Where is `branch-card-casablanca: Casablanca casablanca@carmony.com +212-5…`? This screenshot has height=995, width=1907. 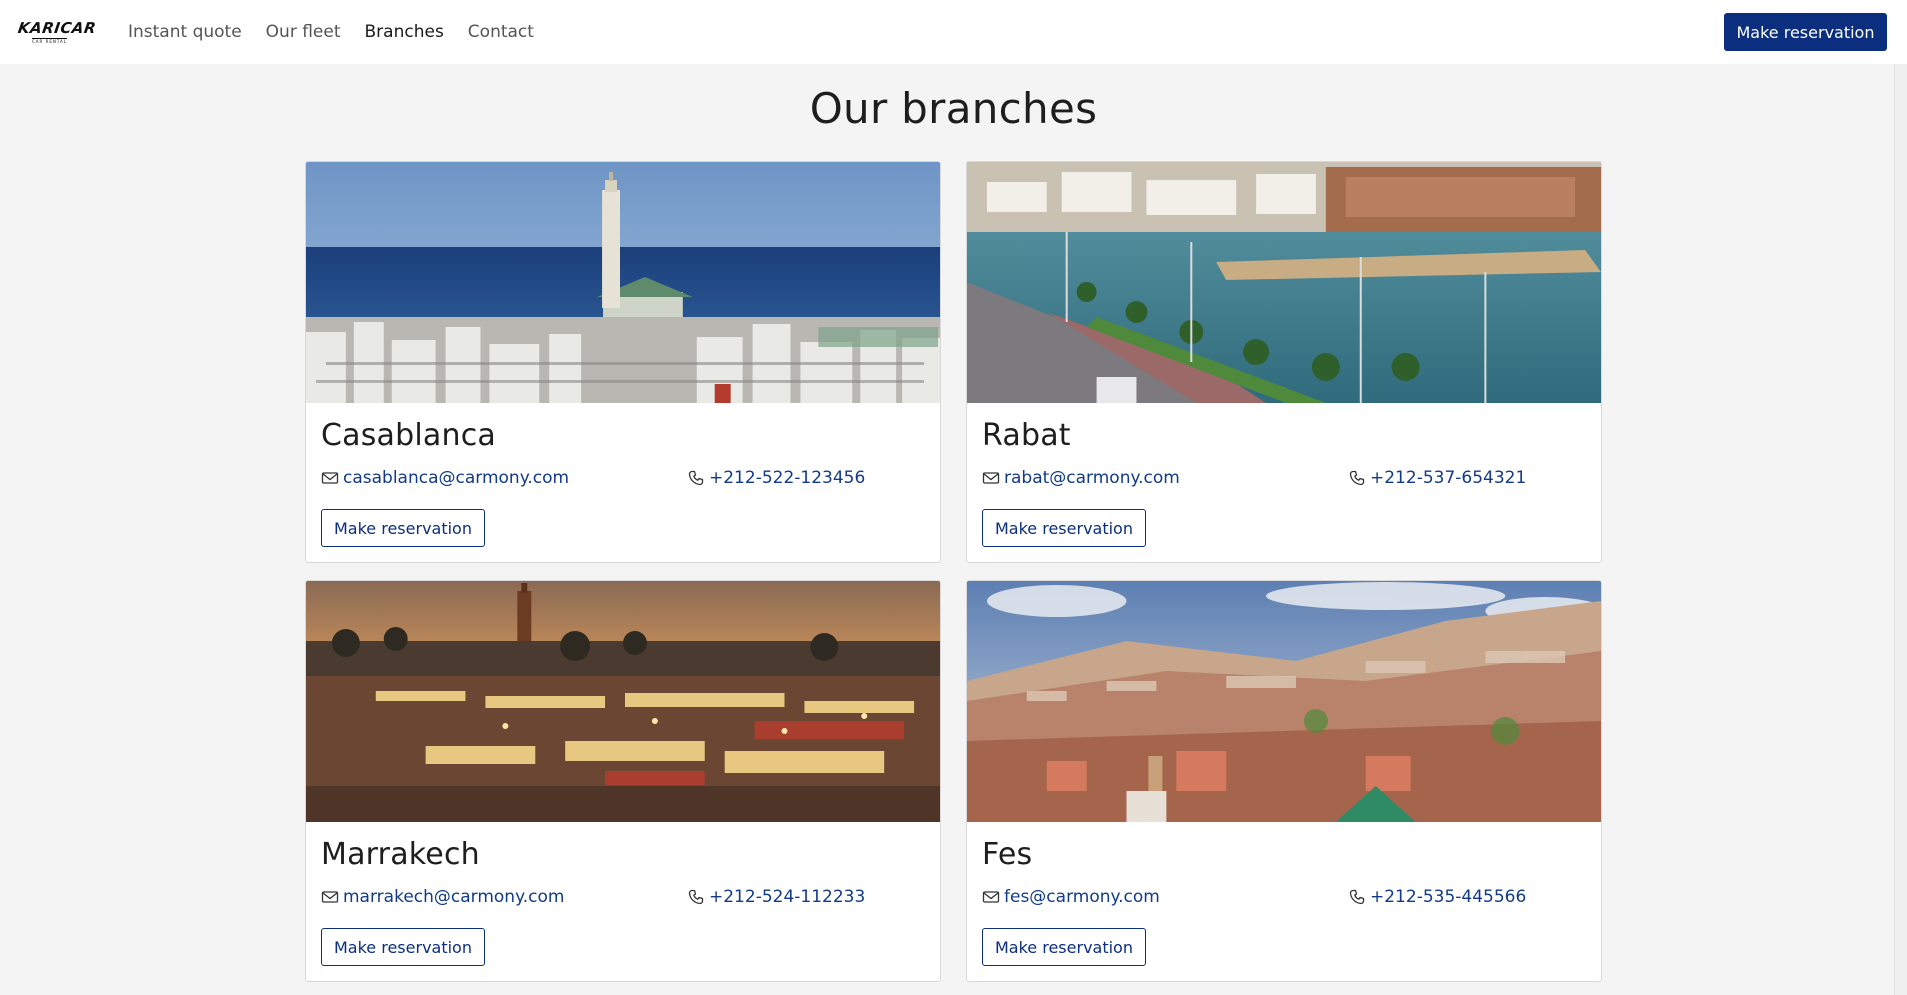
branch-card-casablanca: Casablanca casablanca@carmony.com +212-5… is located at coordinates (623, 362).